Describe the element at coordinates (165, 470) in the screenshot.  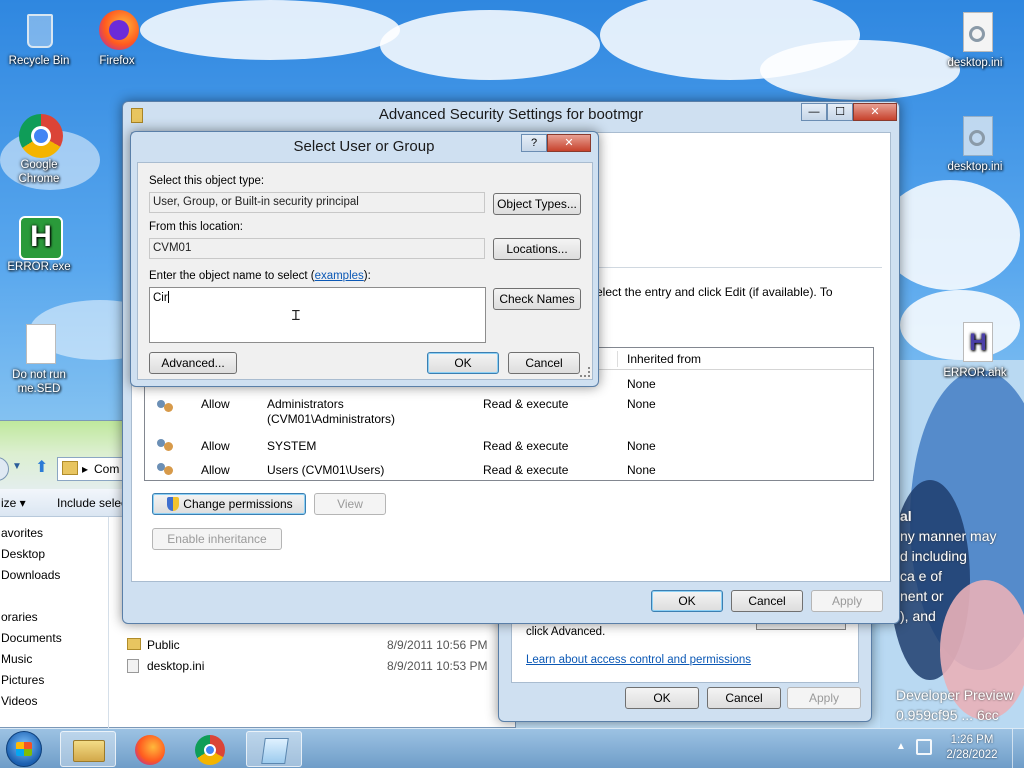
I see `users-icon` at that location.